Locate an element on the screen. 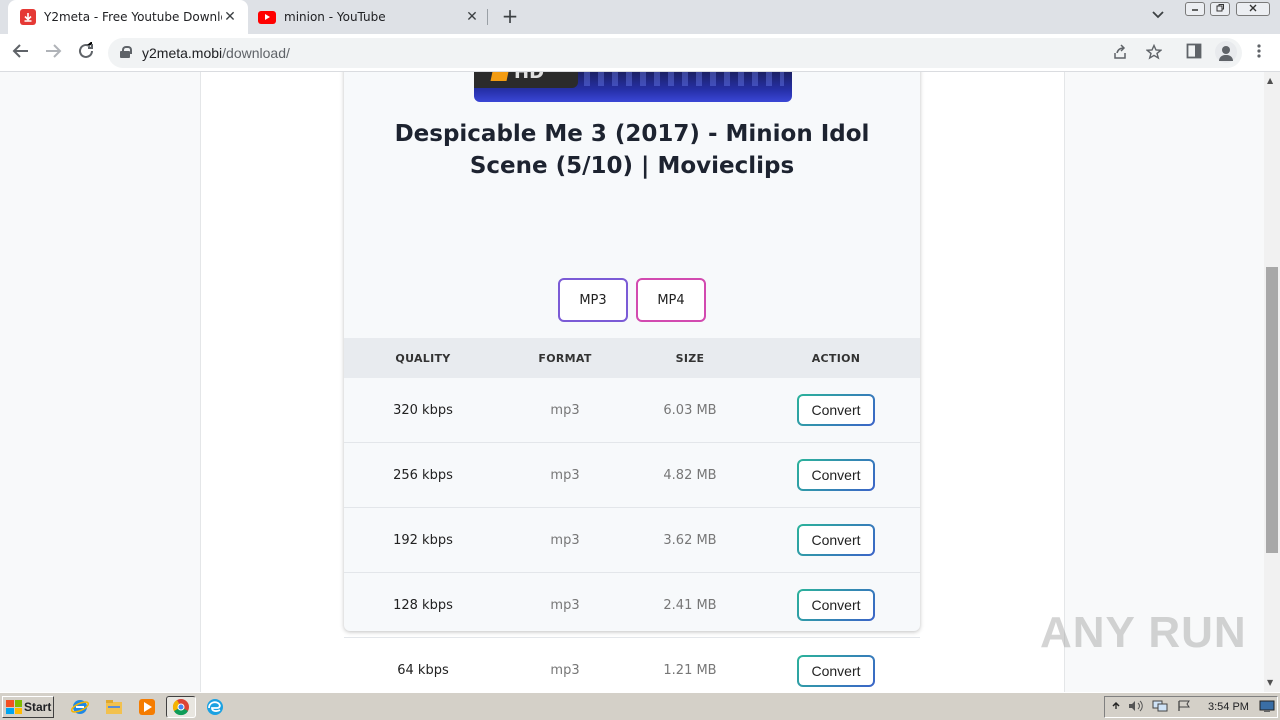 This screenshot has height=720, width=1280. hd-badge: HD is located at coordinates (526, 80).